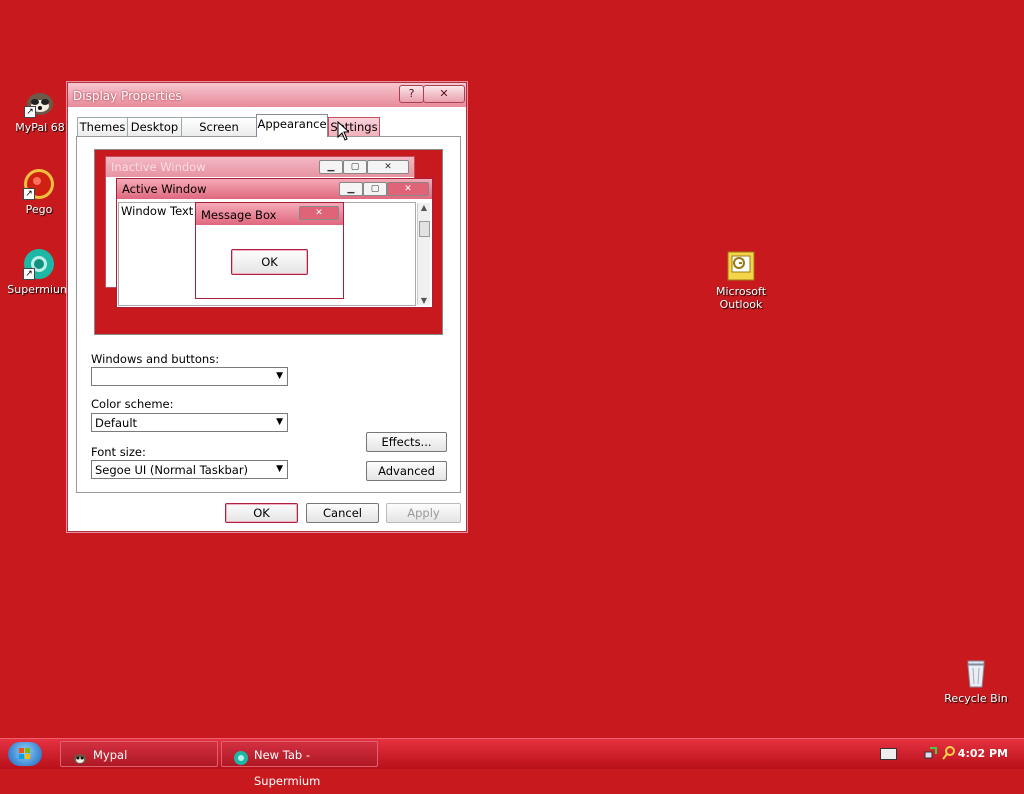  Describe the element at coordinates (189, 376) in the screenshot. I see `windows-buttons-select: ▼` at that location.